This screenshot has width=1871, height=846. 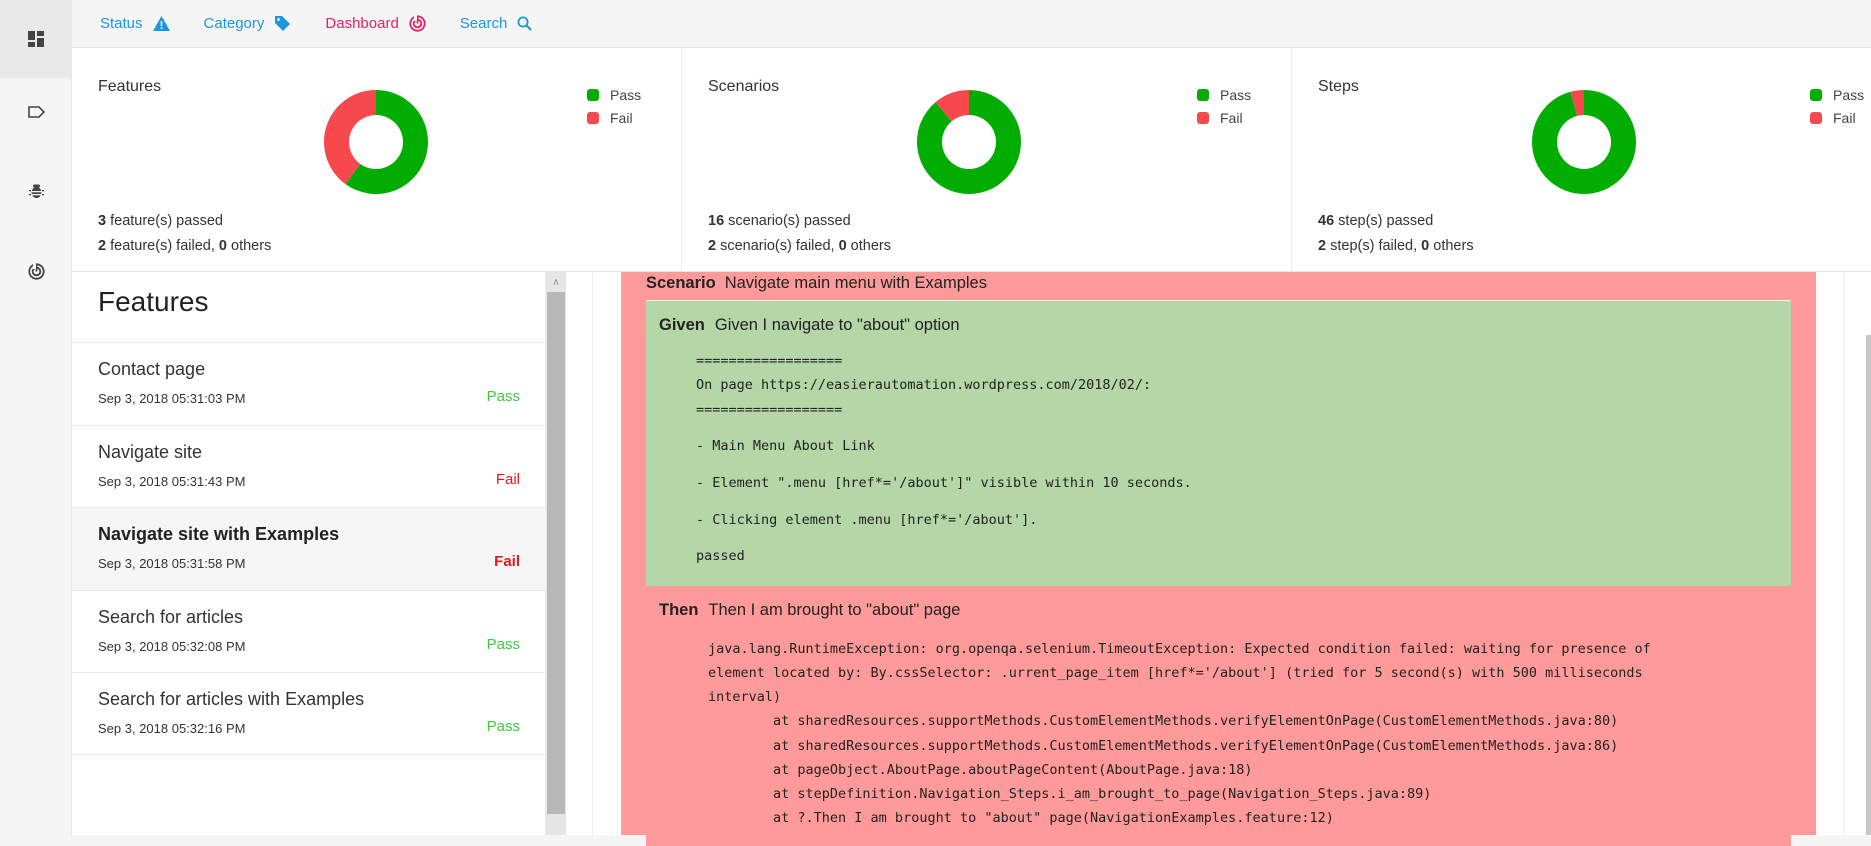 I want to click on label-icon, so click(x=36, y=112).